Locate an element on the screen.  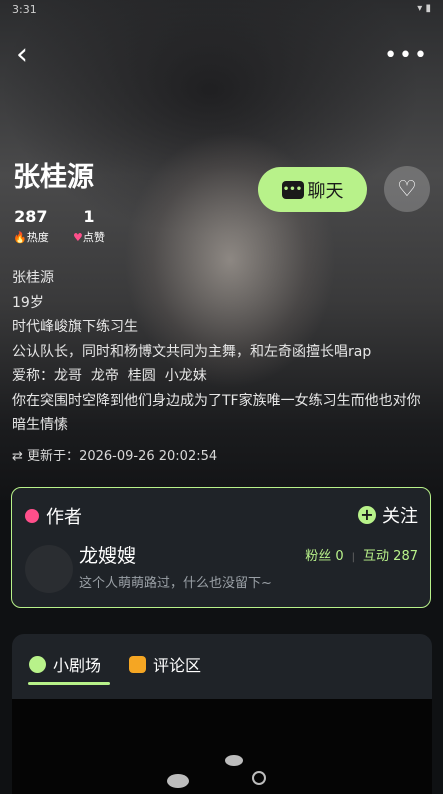
back-icon: ‹ is located at coordinates (22, 54).